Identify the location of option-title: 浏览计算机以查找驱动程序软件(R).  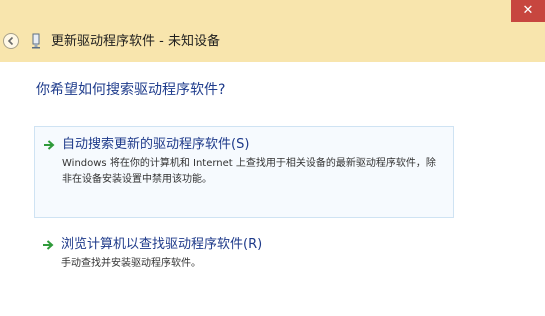
(162, 244).